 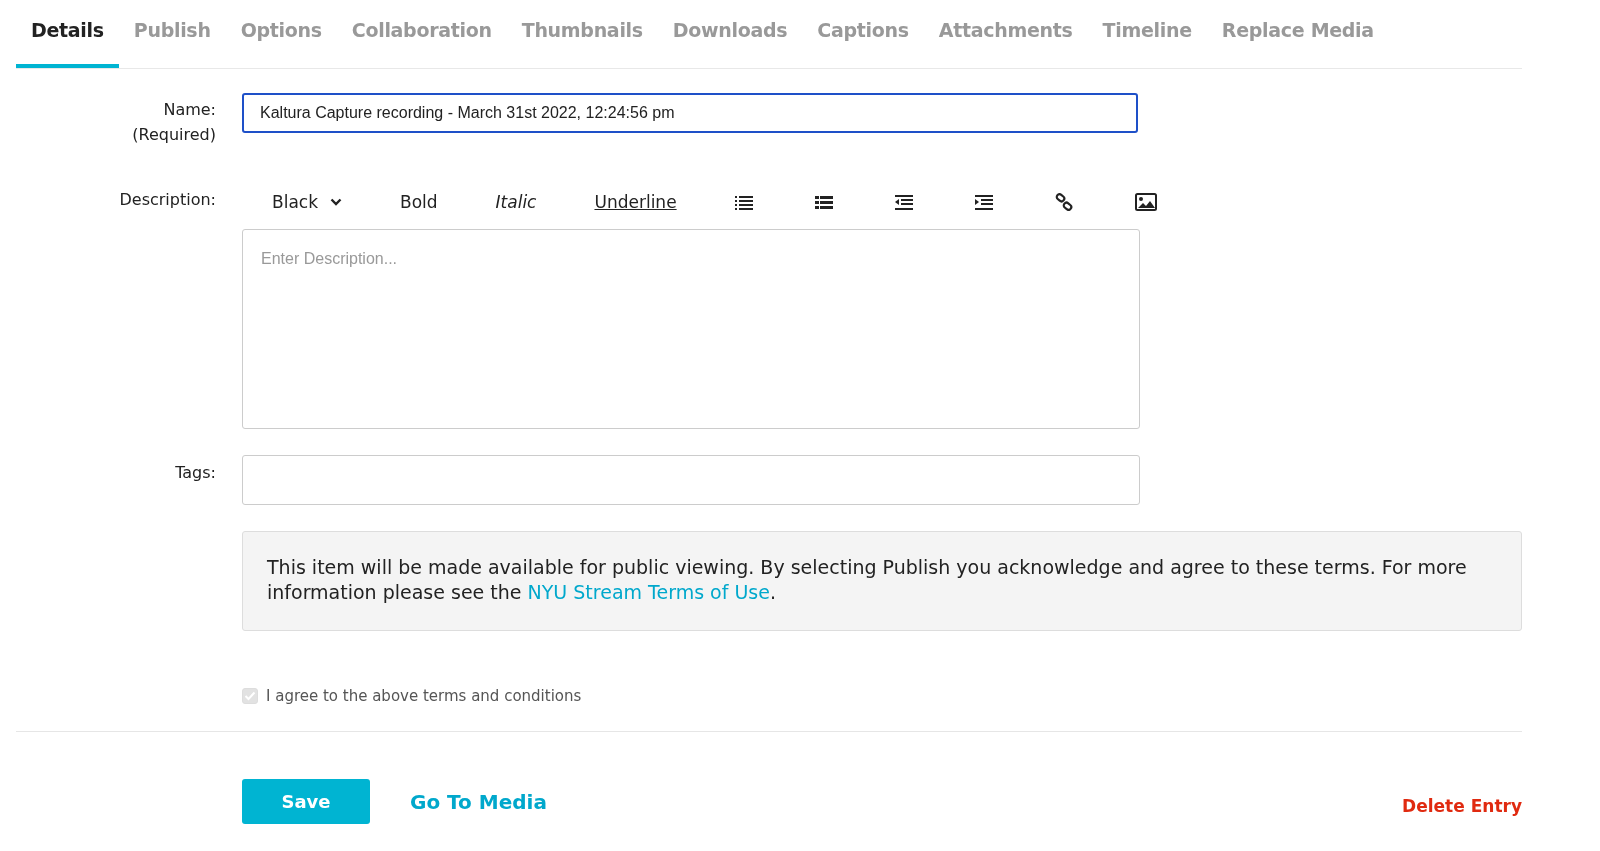 I want to click on color-dropdown: Black, so click(x=307, y=202).